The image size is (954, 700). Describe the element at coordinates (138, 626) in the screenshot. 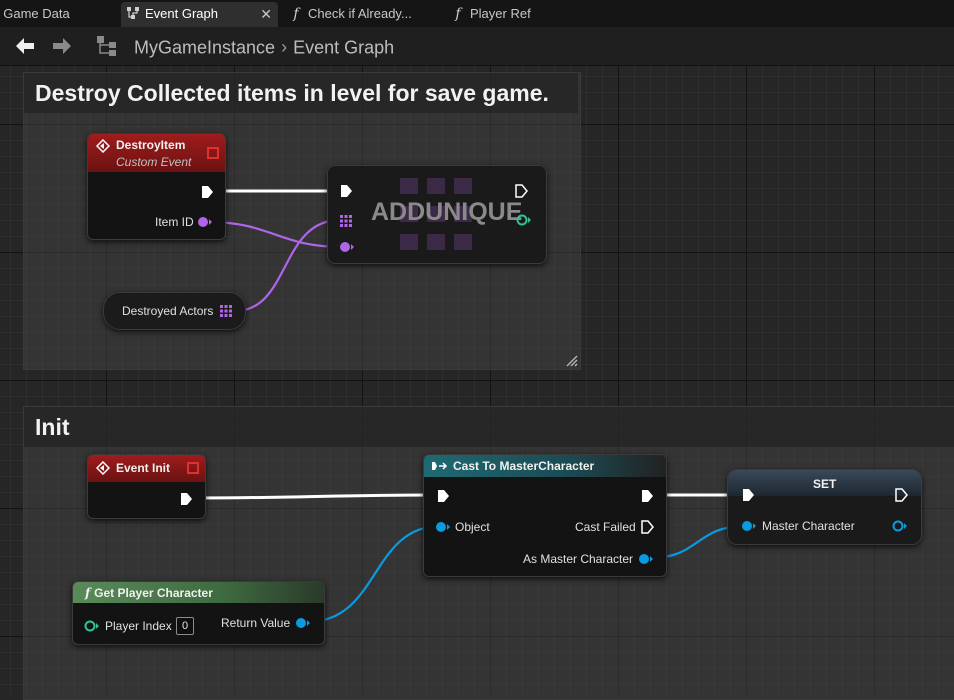

I see `player-index-label: Player Index` at that location.